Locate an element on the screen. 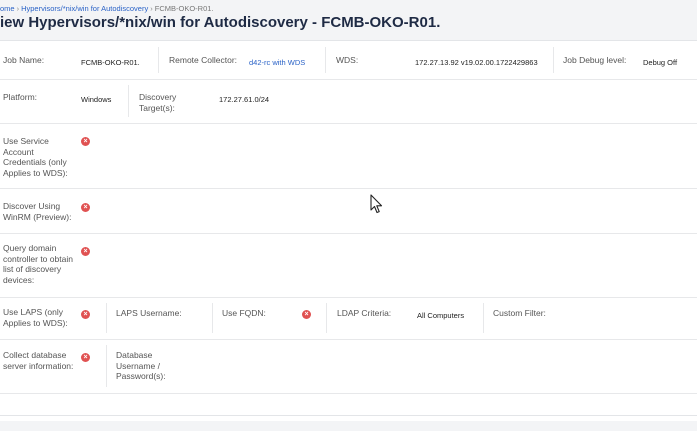 This screenshot has height=431, width=697. row-winrm: Discover Using WinRM (Preview): × is located at coordinates (348, 211).